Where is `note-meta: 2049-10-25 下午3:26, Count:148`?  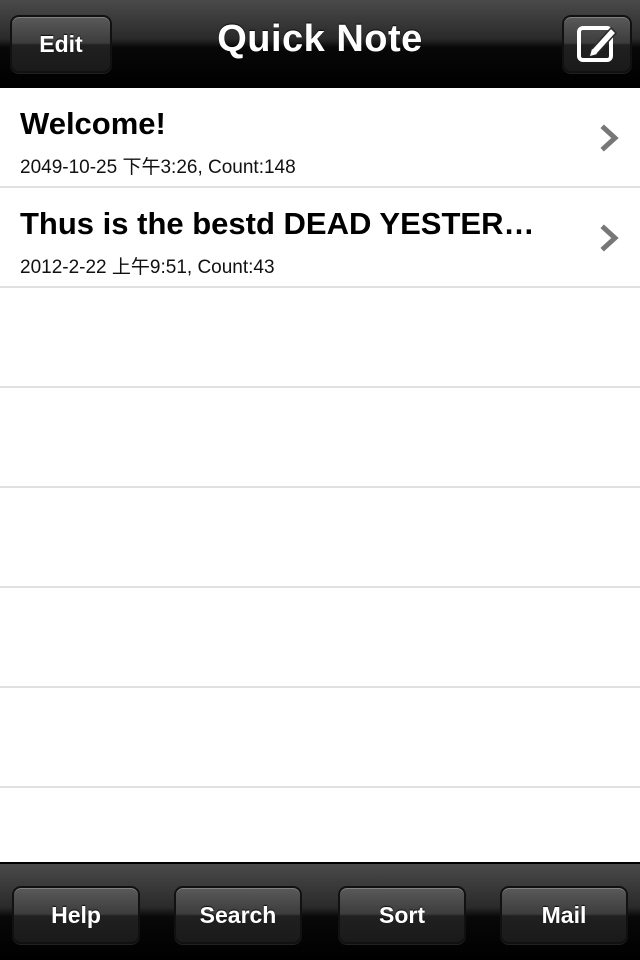
note-meta: 2049-10-25 下午3:26, Count:148 is located at coordinates (158, 167).